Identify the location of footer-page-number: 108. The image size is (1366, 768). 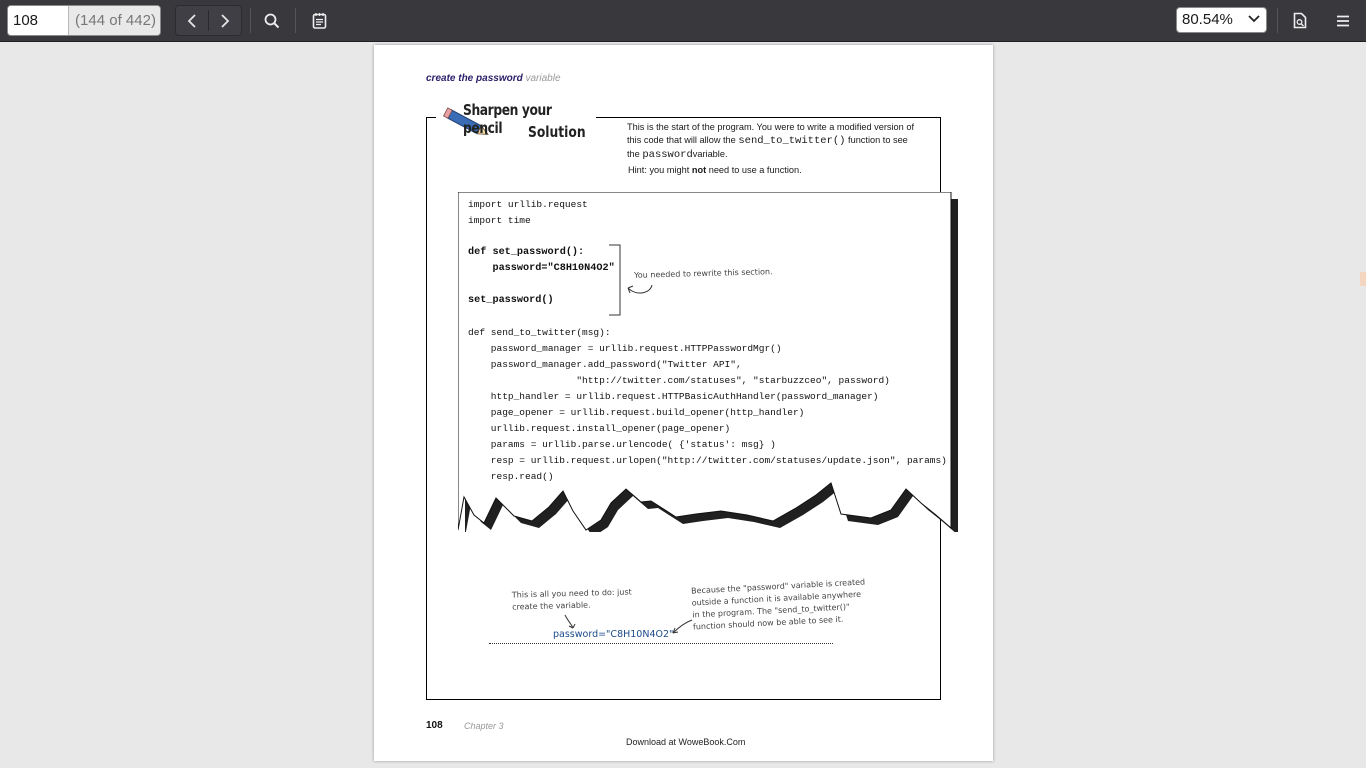
(434, 725).